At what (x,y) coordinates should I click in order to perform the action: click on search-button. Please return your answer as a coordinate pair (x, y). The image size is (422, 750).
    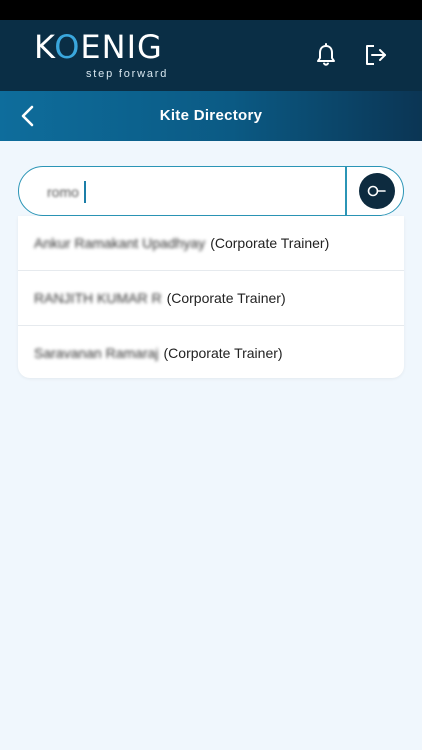
    Looking at the image, I should click on (377, 191).